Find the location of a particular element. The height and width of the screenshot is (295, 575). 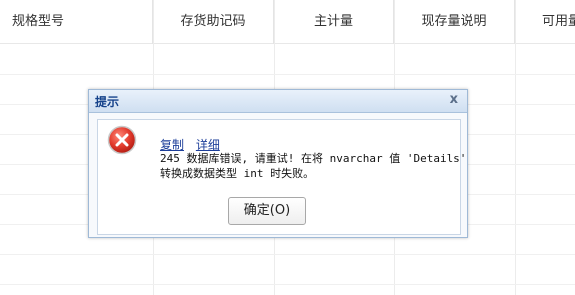

detail-link: 详细 is located at coordinates (208, 145).